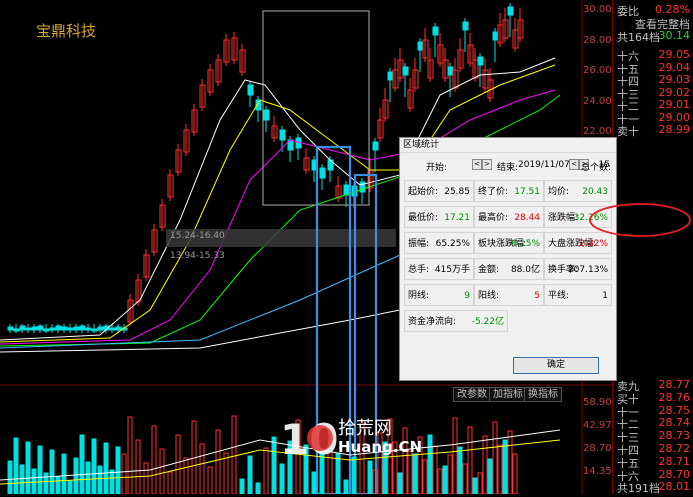  I want to click on order-level-label: 共164档, so click(638, 37).